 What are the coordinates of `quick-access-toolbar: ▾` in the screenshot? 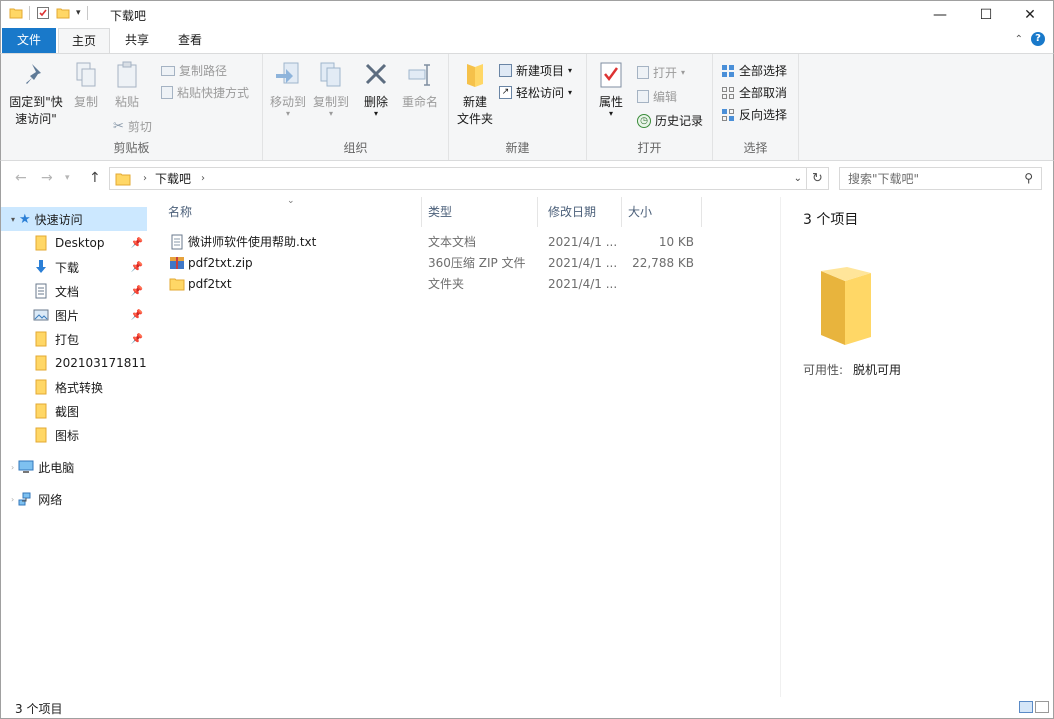 It's located at (48, 13).